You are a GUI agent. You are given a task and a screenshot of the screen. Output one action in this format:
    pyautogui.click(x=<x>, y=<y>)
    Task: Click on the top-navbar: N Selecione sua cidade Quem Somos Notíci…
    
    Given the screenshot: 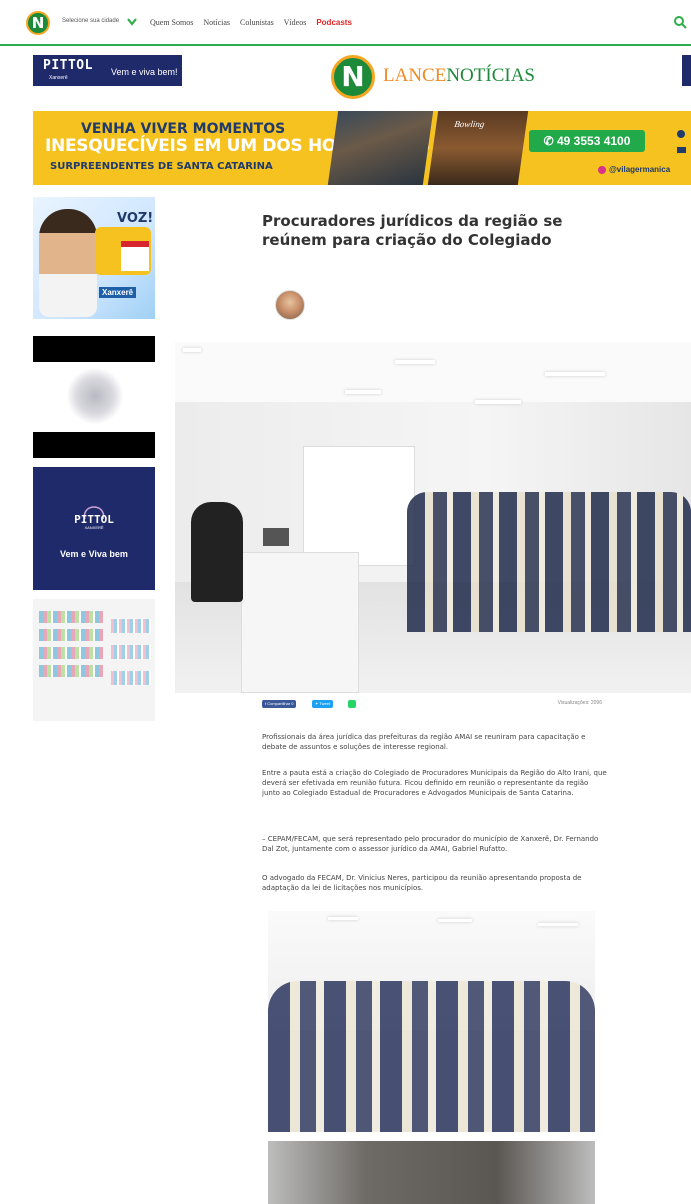 What is the action you would take?
    pyautogui.click(x=345, y=23)
    